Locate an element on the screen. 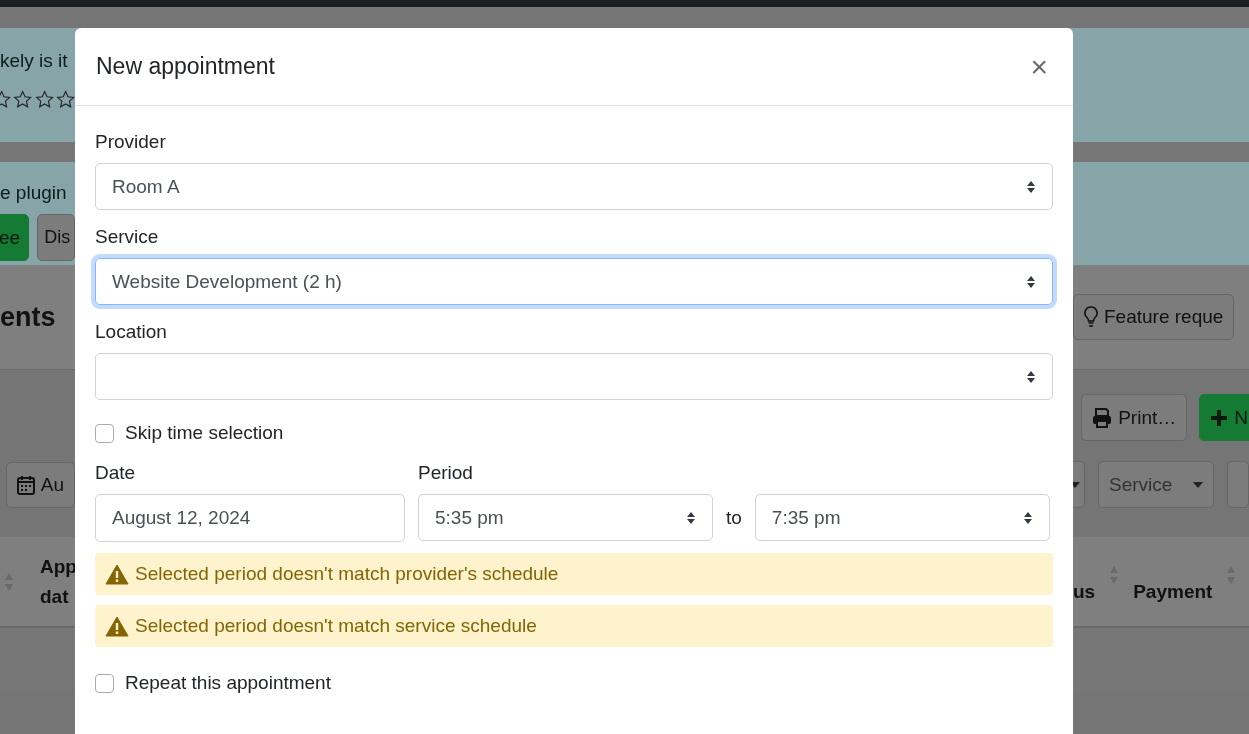  checkbox-text: Skip time selection is located at coordinates (204, 433).